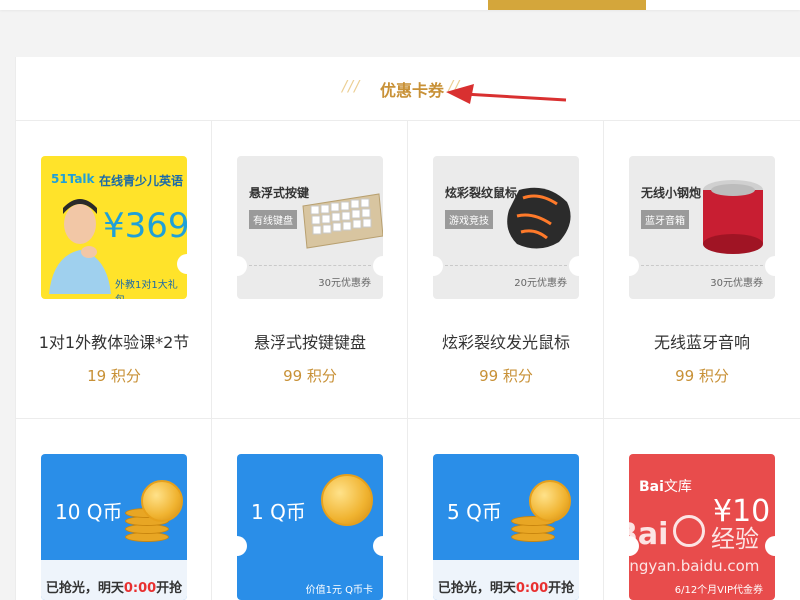  Describe the element at coordinates (506, 341) in the screenshot. I see `product-name: 炫彩裂纹发光鼠标` at that location.